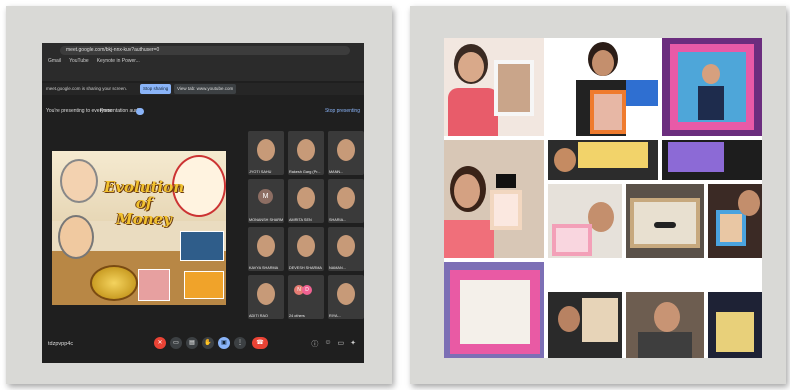 Image resolution: width=790 pixels, height=390 pixels. Describe the element at coordinates (205, 50) in the screenshot. I see `address-bar: meet.google.com/bkj-nnx-kuv?authuser=0` at that location.